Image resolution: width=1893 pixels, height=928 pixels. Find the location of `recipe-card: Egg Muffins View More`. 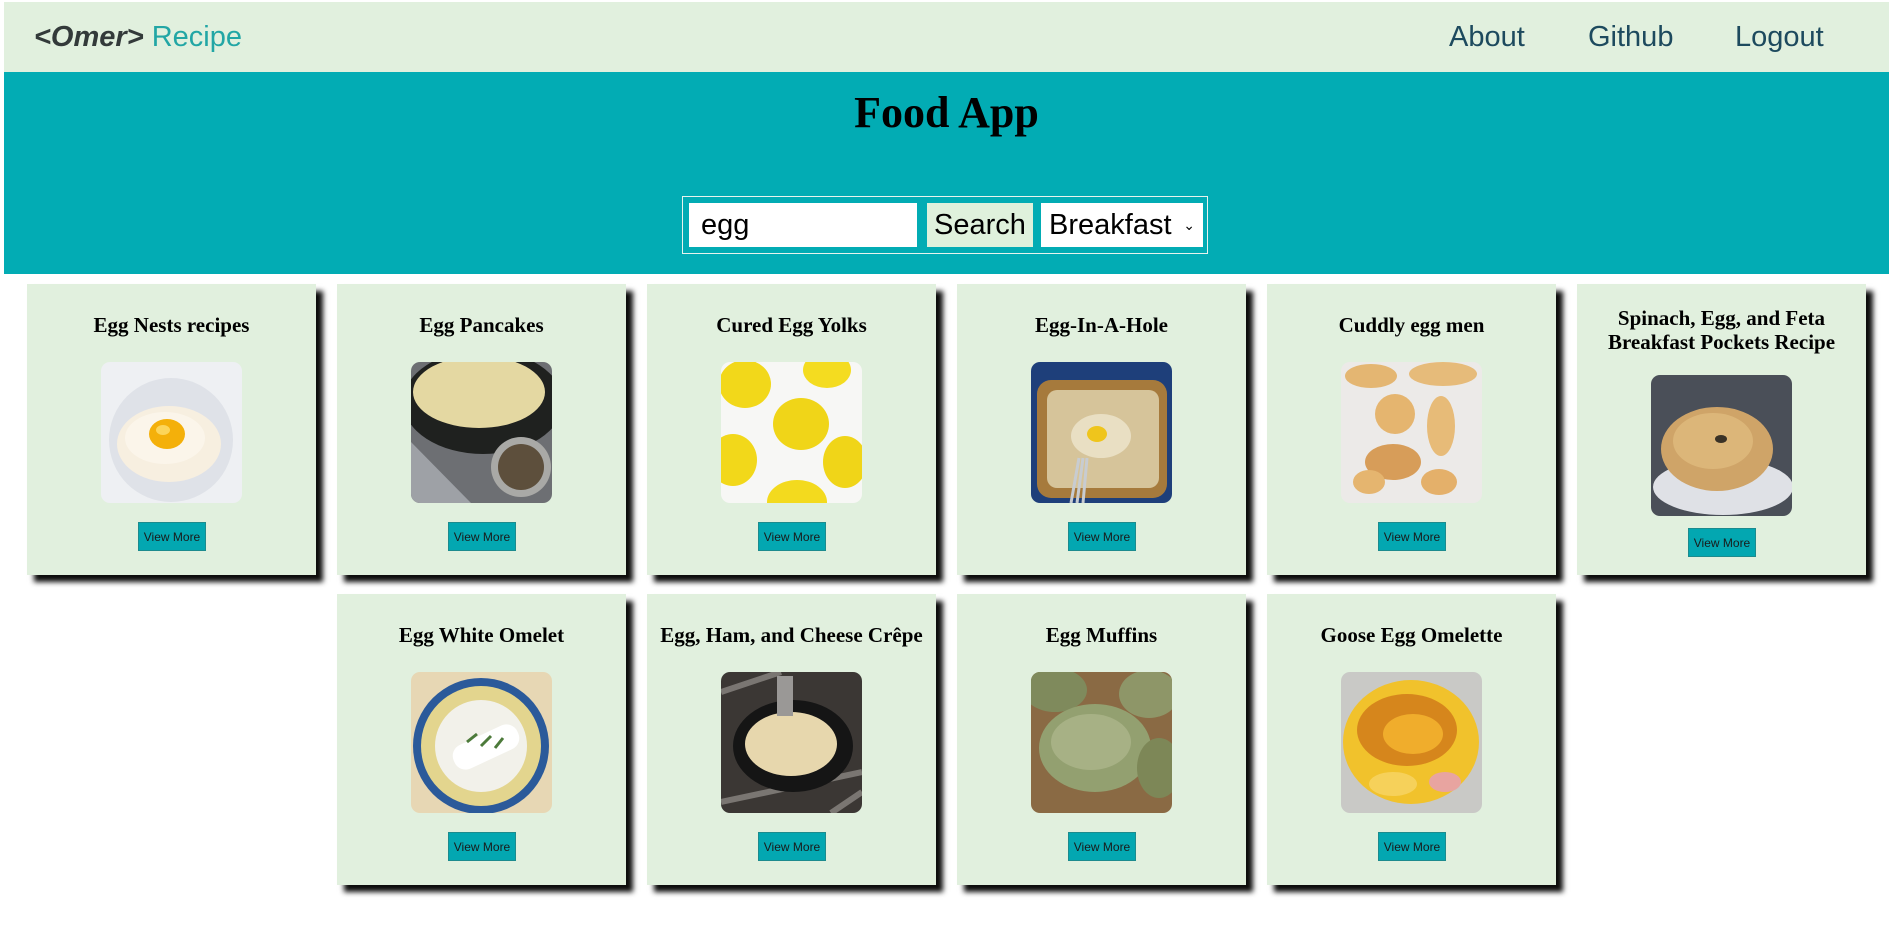

recipe-card: Egg Muffins View More is located at coordinates (1101, 739).